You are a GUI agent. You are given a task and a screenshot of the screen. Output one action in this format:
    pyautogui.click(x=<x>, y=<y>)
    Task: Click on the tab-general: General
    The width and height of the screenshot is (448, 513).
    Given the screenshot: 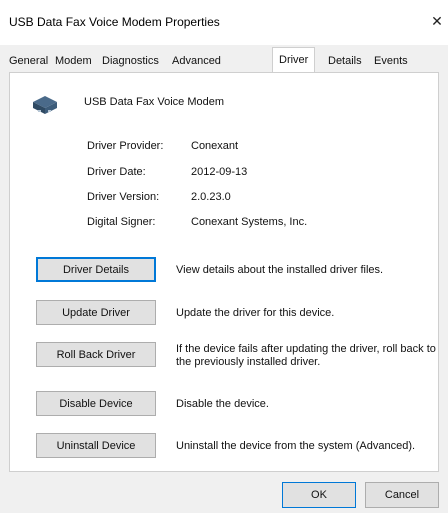 What is the action you would take?
    pyautogui.click(x=28, y=61)
    